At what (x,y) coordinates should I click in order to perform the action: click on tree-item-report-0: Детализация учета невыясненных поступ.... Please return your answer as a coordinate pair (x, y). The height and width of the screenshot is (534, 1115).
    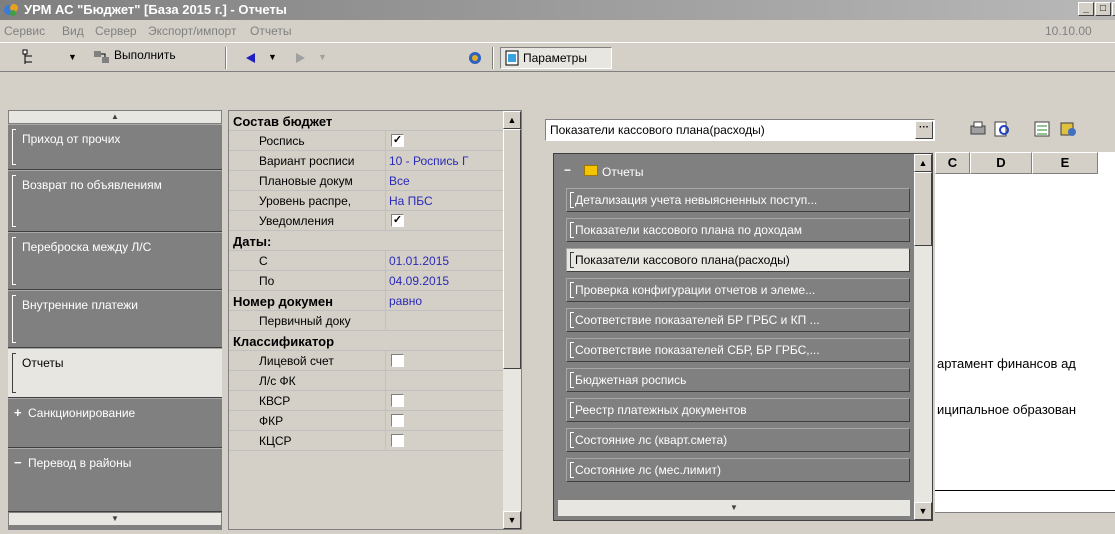
    Looking at the image, I should click on (738, 200).